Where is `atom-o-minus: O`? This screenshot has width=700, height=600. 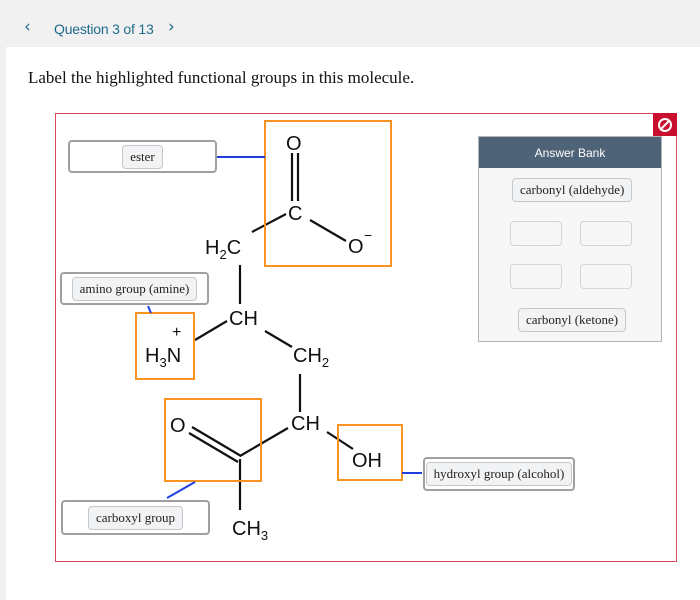 atom-o-minus: O is located at coordinates (356, 247).